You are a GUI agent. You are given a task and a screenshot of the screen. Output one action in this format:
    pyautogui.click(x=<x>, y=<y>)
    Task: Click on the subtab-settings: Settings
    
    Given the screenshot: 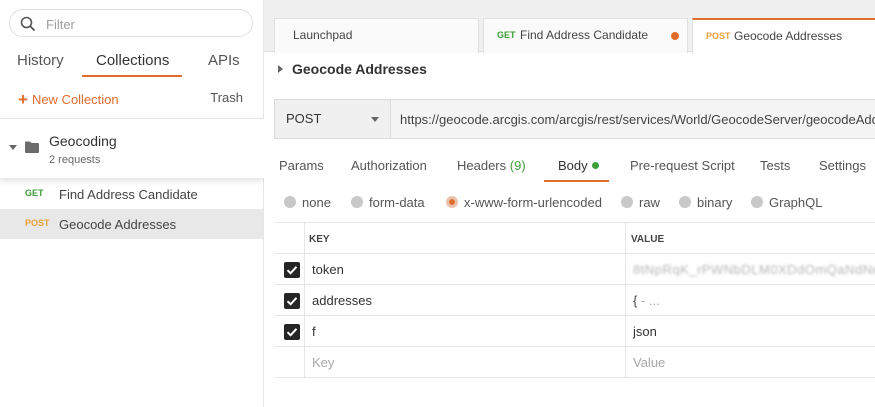 What is the action you would take?
    pyautogui.click(x=842, y=165)
    